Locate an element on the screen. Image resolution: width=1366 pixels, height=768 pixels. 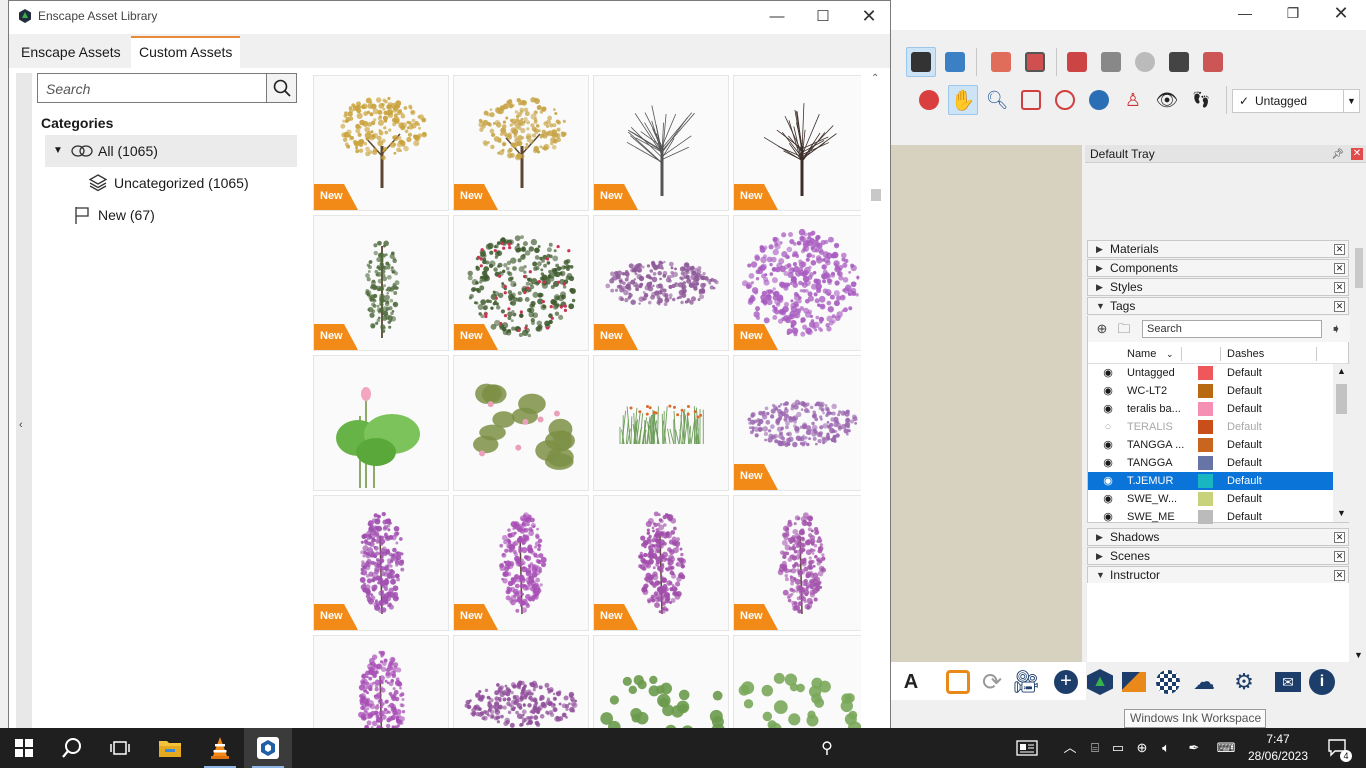
enscape-start-button is located at coordinates (958, 682).